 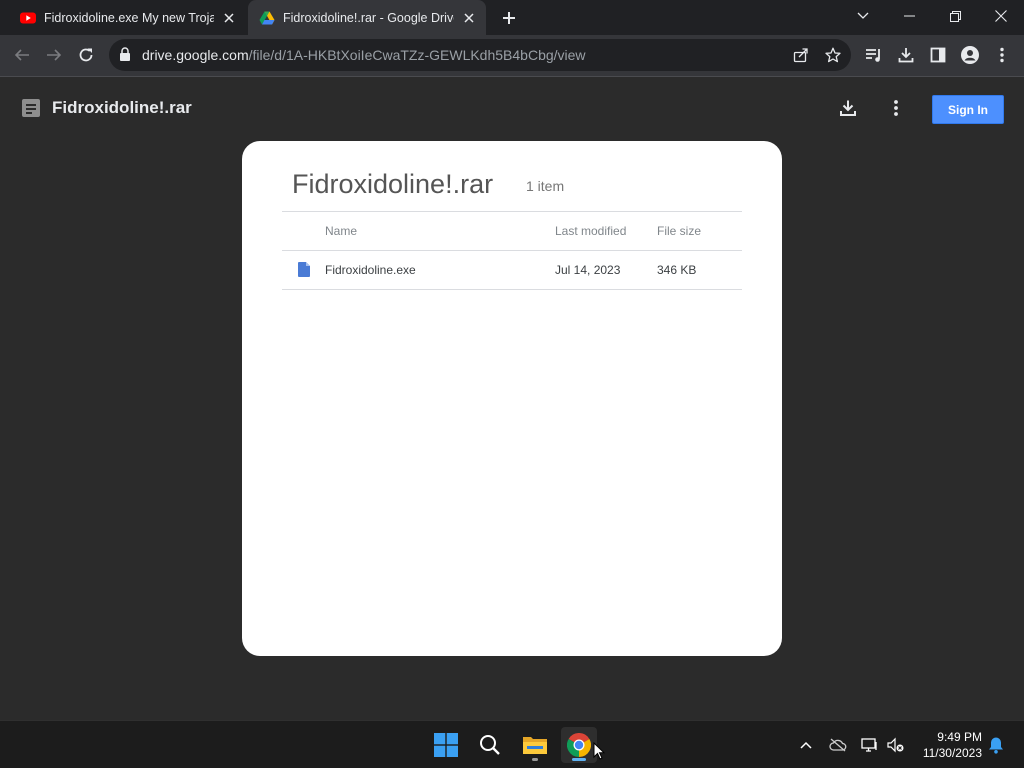 I want to click on tab-search-chevron-icon, so click(x=863, y=16).